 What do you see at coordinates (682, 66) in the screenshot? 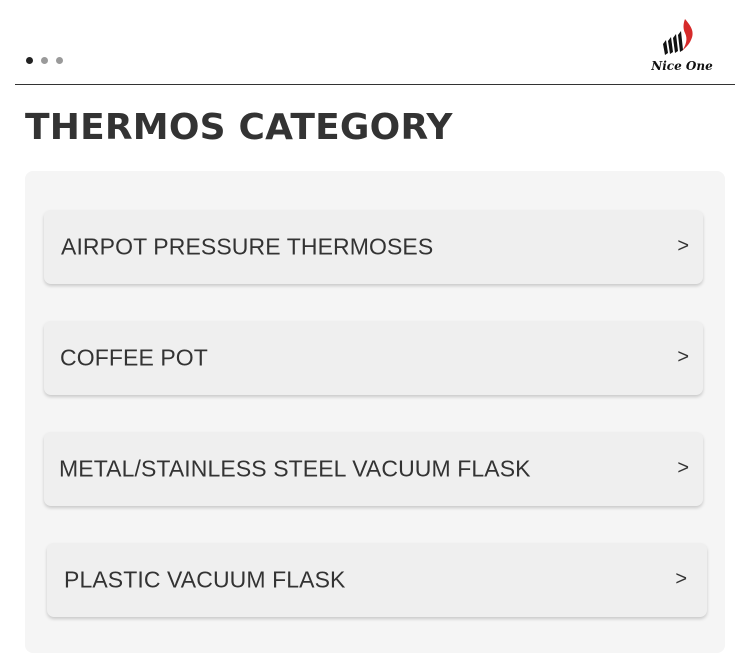
I see `logo-text: Nice One` at bounding box center [682, 66].